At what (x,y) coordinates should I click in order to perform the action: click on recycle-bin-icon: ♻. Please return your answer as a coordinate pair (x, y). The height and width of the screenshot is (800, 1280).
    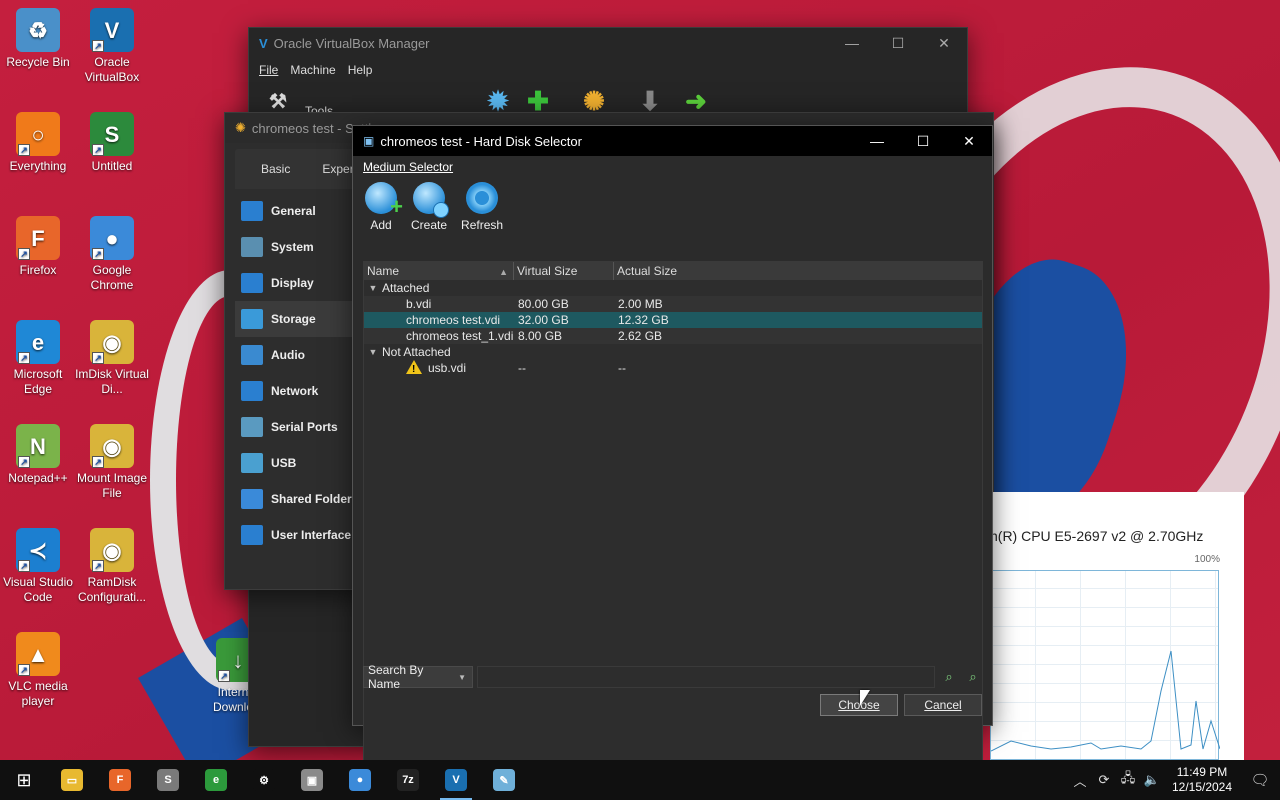
    Looking at the image, I should click on (38, 30).